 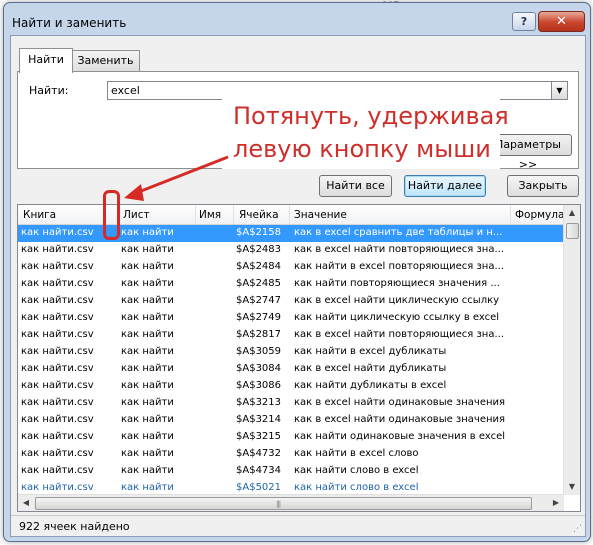 I want to click on column-resize-marker, so click(x=111, y=215).